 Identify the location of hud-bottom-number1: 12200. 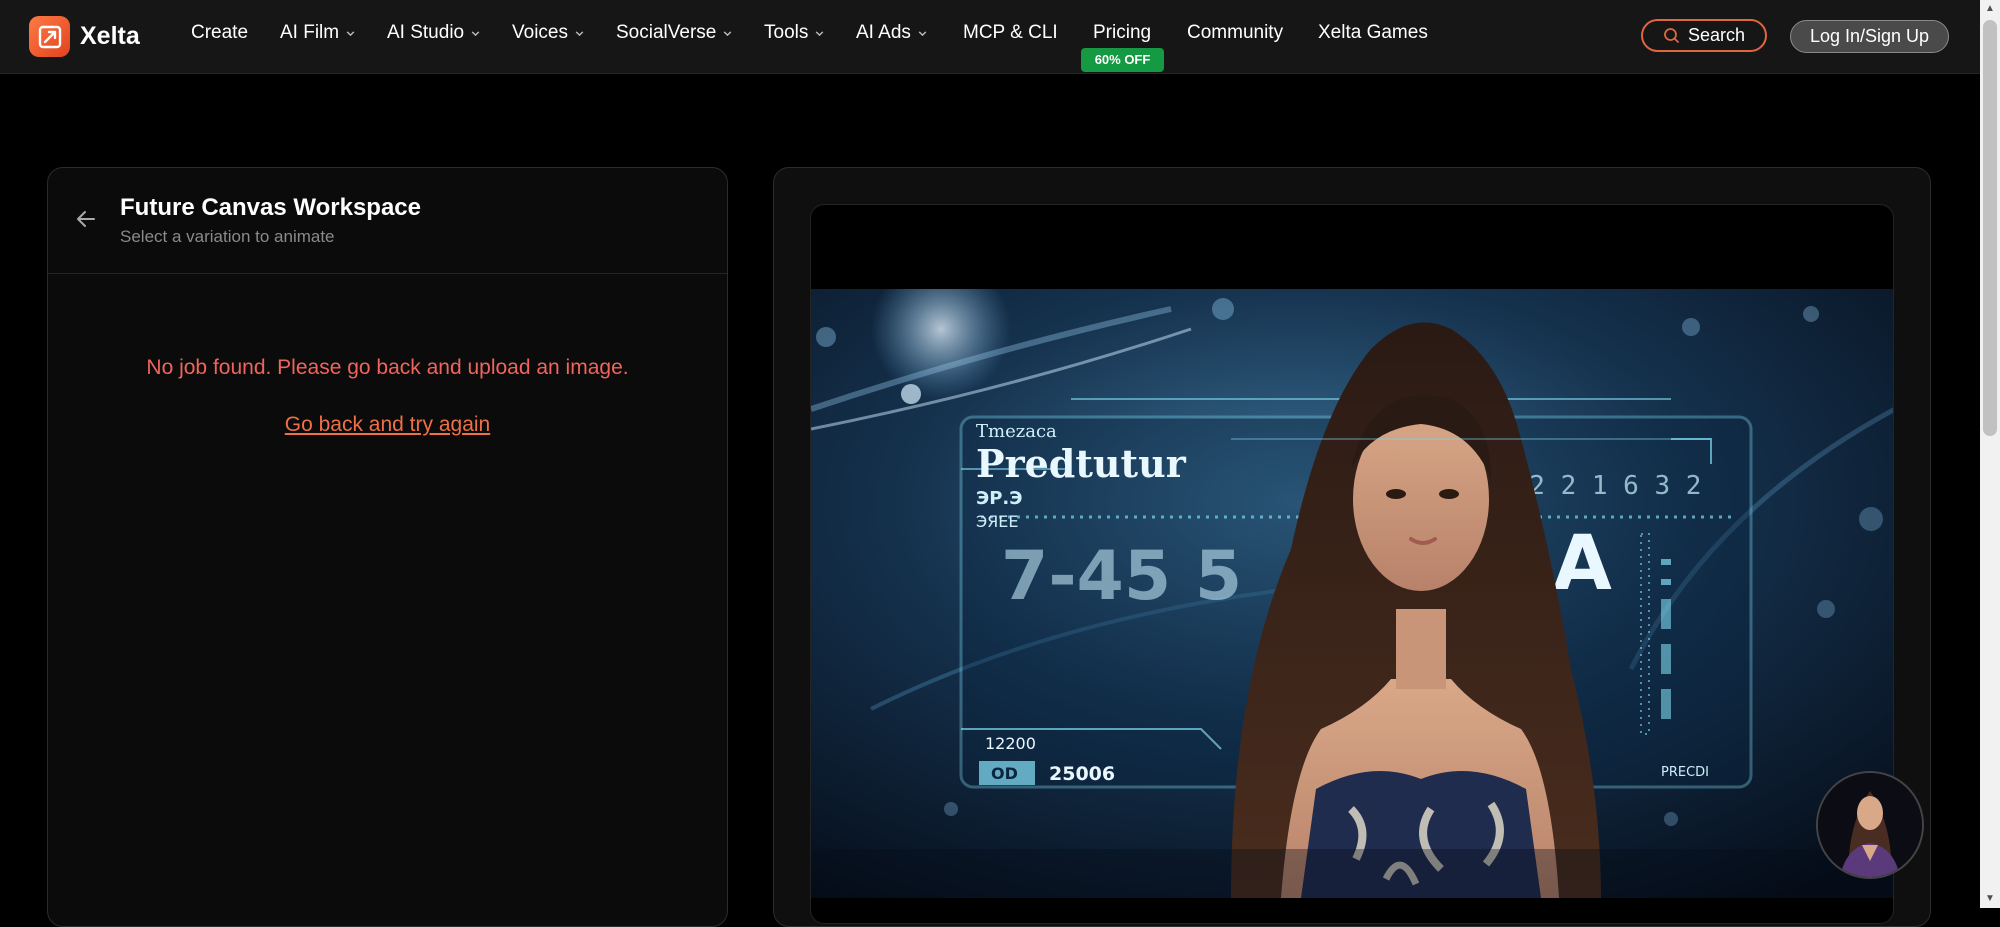
(1010, 743).